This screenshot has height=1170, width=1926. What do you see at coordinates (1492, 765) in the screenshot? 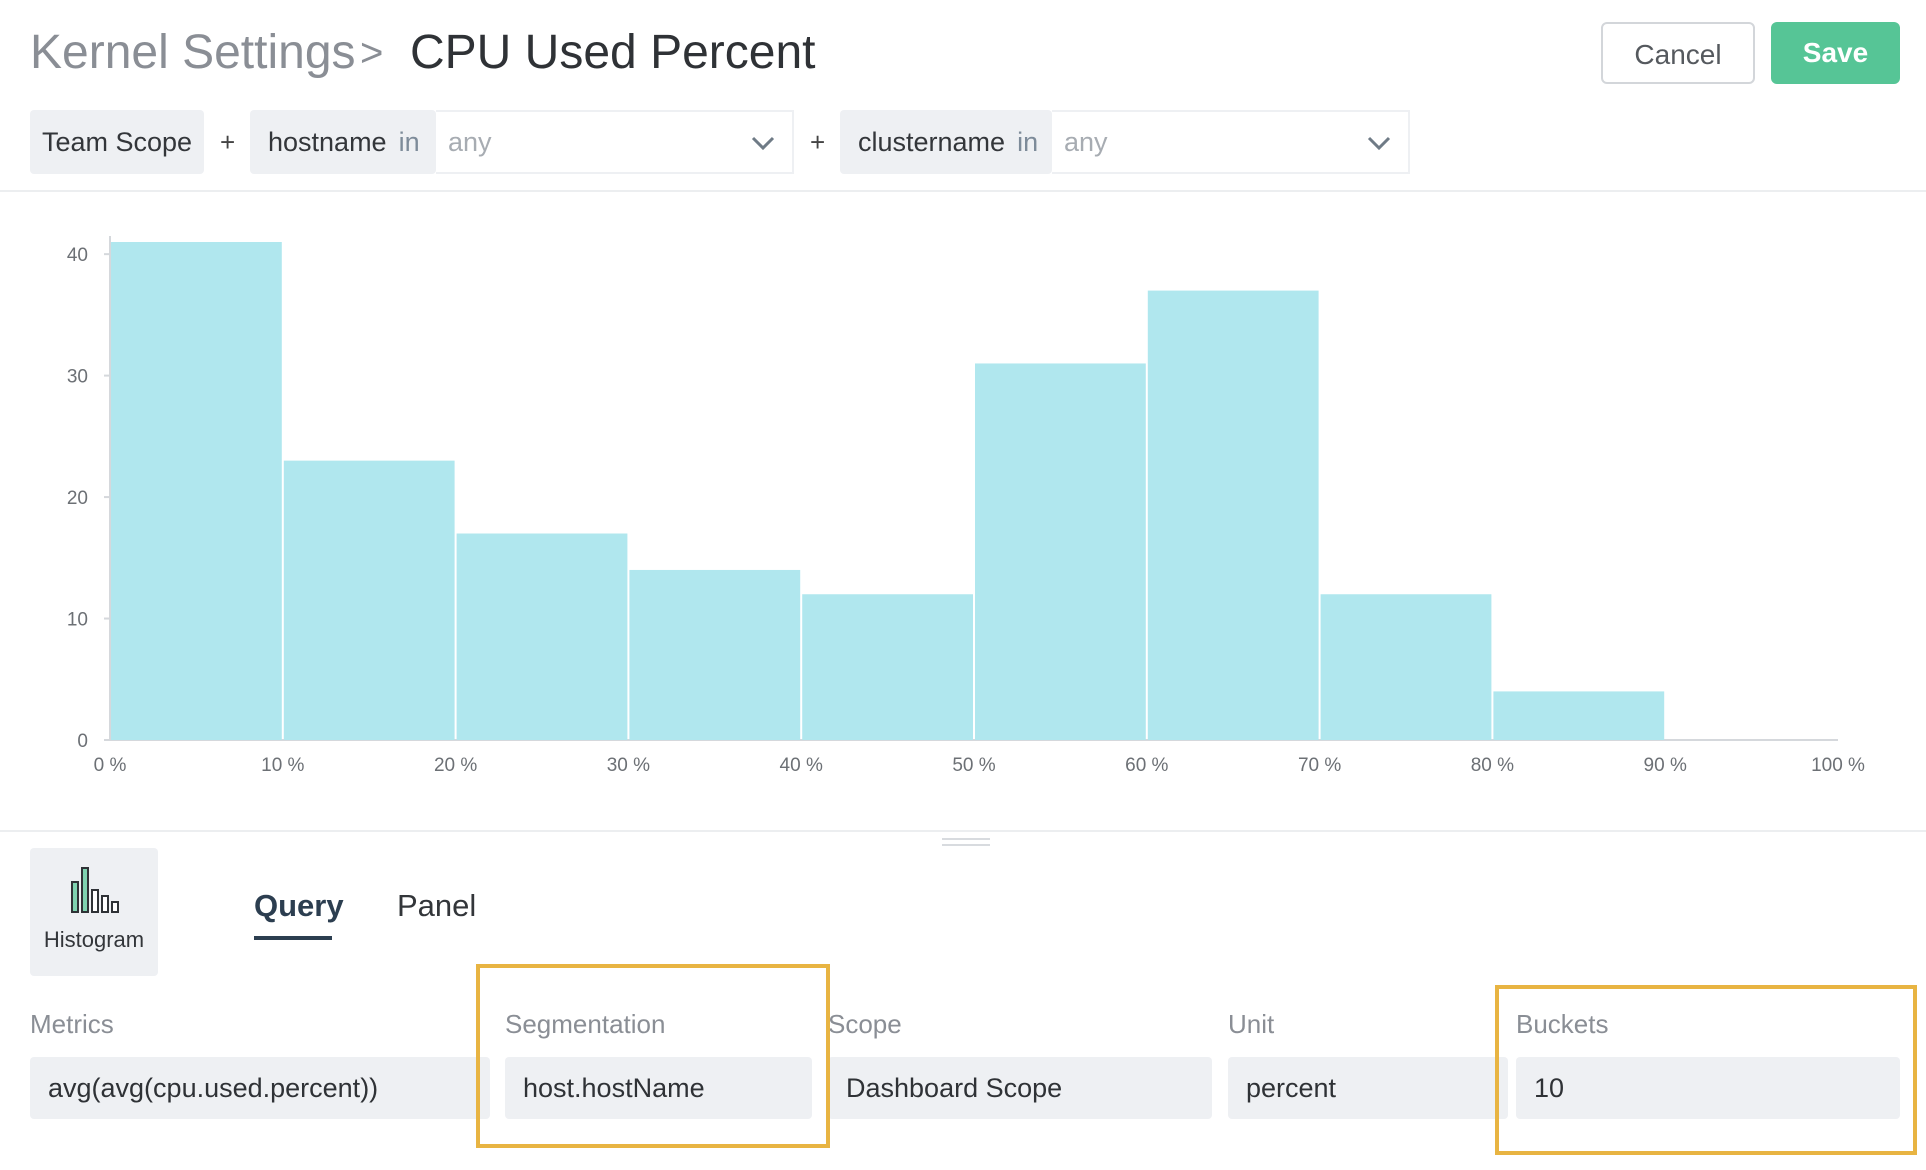
I see `x-tick-label: 80 %` at bounding box center [1492, 765].